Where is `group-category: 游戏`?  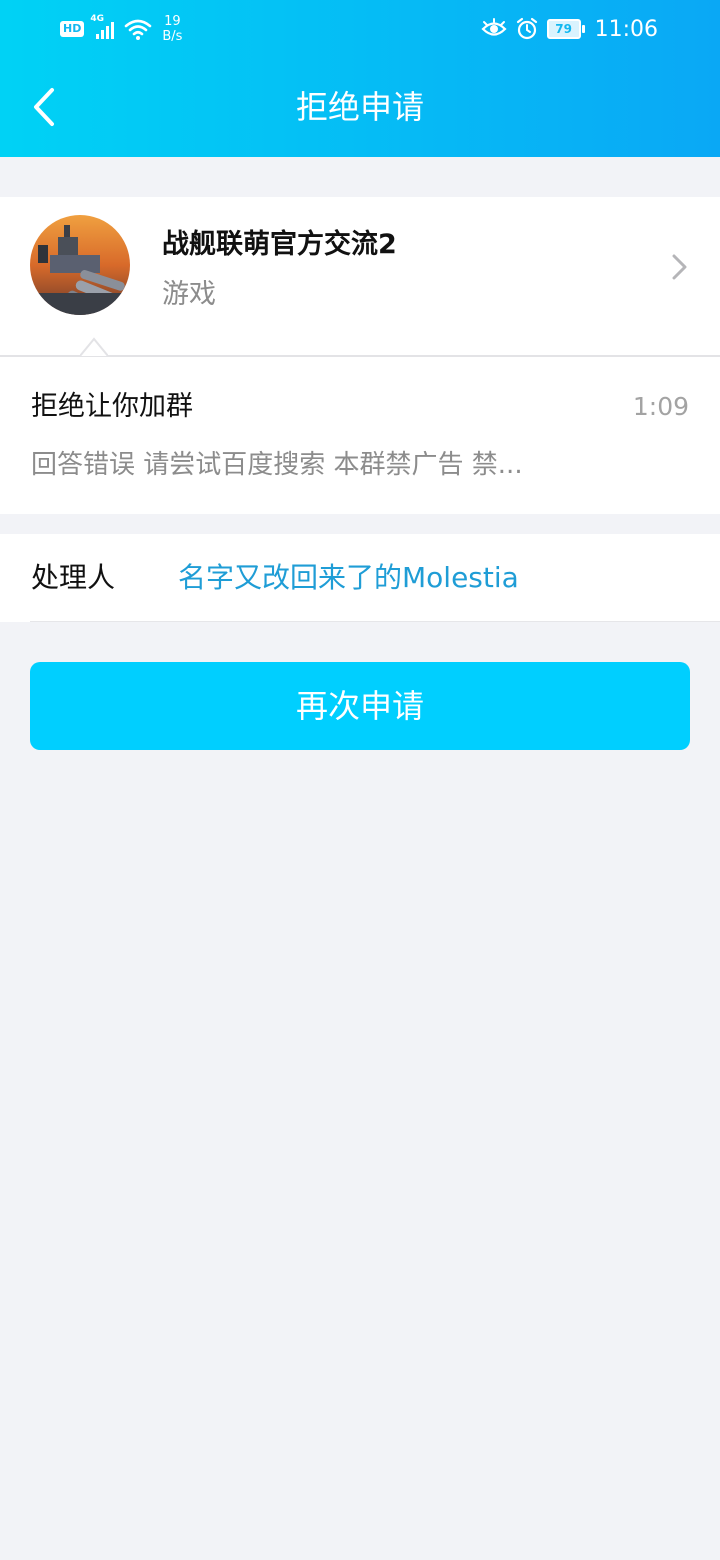 group-category: 游戏 is located at coordinates (189, 294).